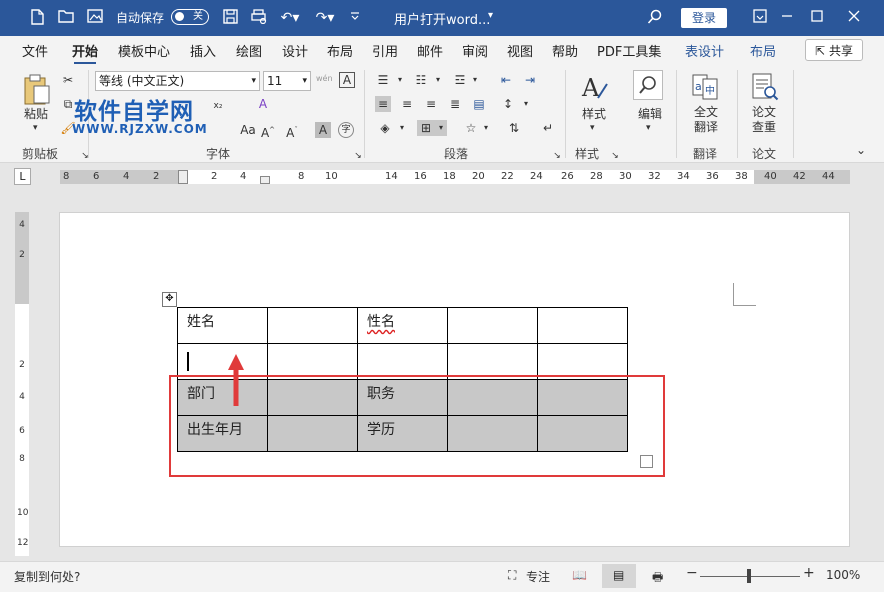  What do you see at coordinates (248, 130) in the screenshot?
I see `change-case-icon: Aa` at bounding box center [248, 130].